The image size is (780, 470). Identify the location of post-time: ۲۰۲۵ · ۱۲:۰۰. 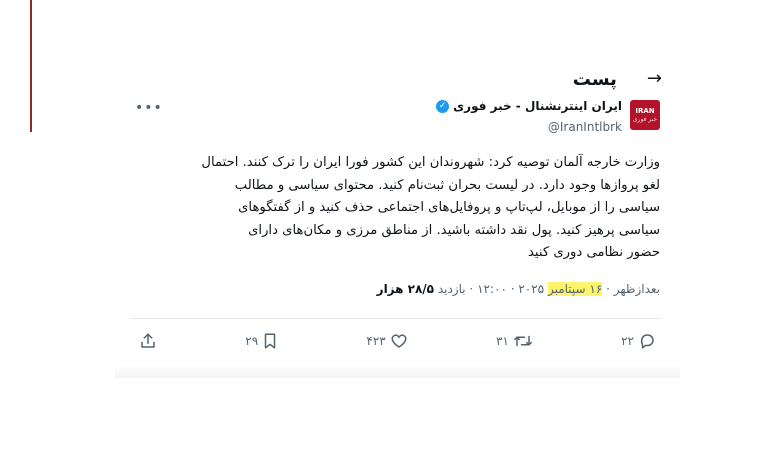
(510, 289).